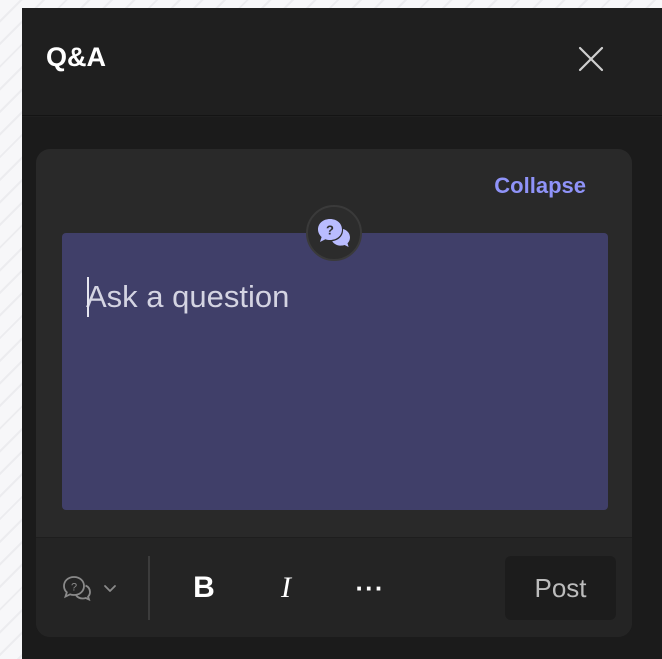 The width and height of the screenshot is (662, 659). I want to click on question-bubble-icon: ?, so click(77, 589).